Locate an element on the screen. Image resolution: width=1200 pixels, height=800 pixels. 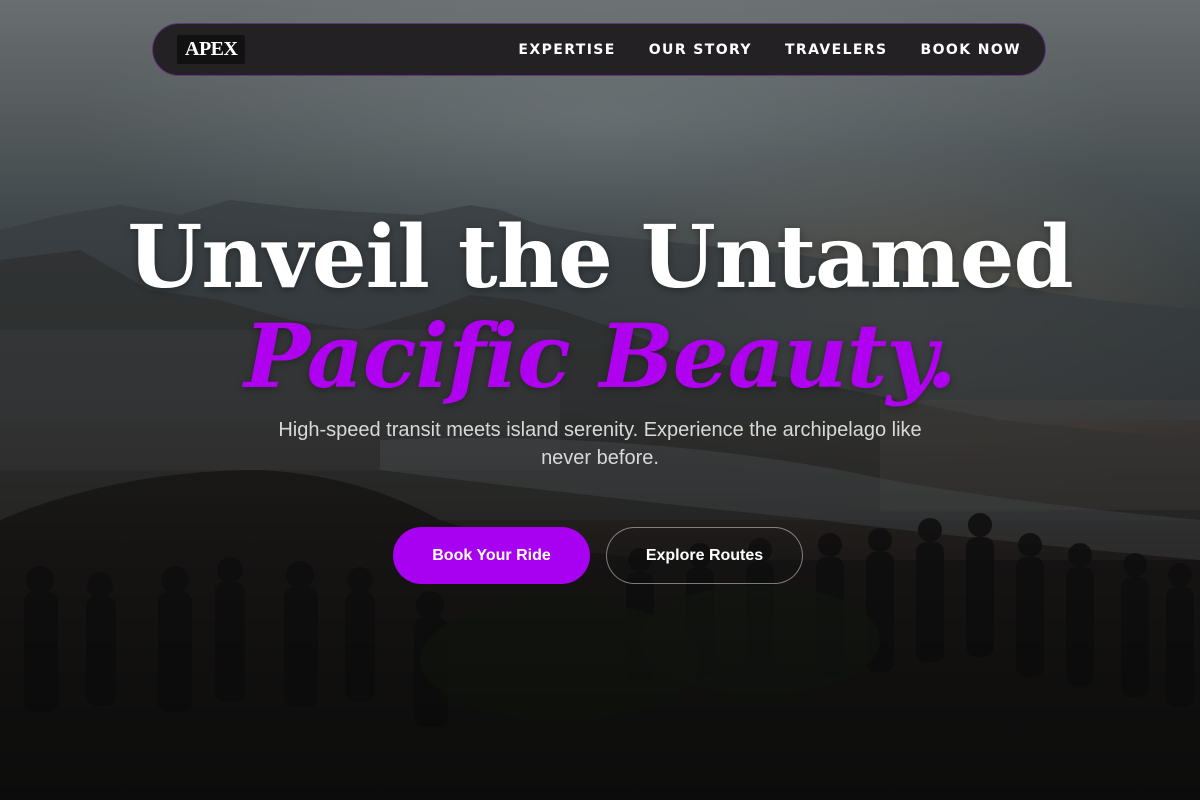
hero-actions: Book Your Ride Explore Routes is located at coordinates (600, 555).